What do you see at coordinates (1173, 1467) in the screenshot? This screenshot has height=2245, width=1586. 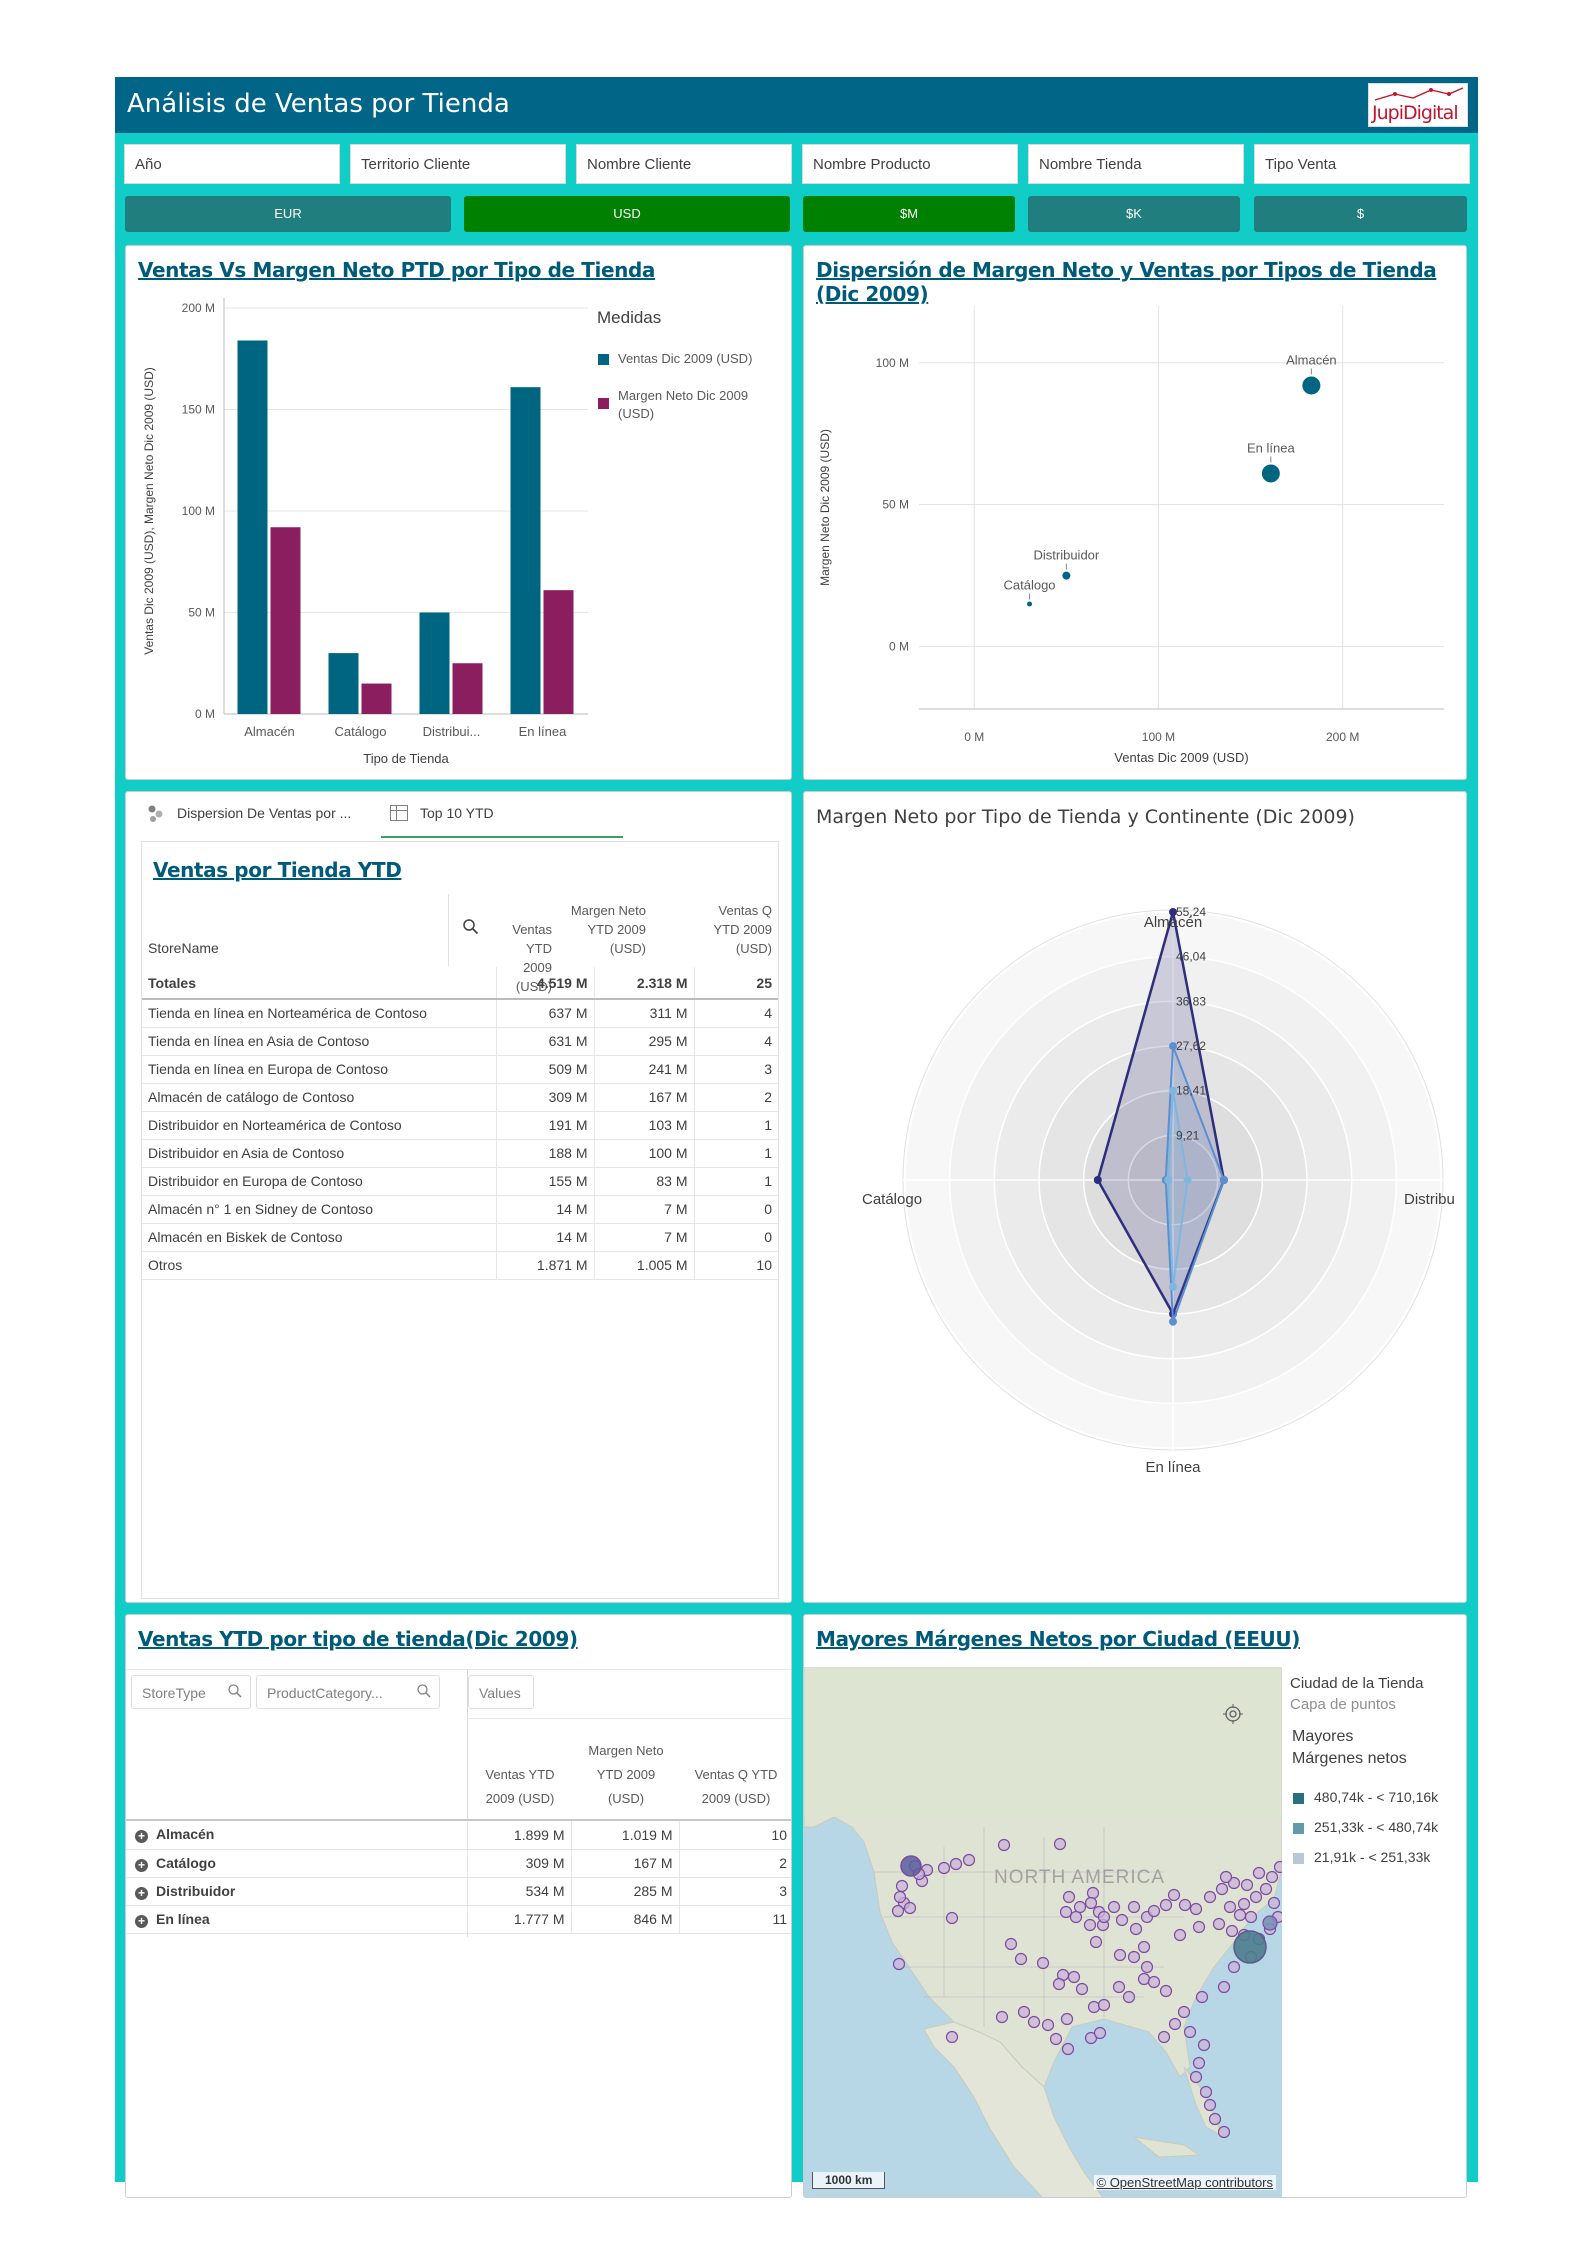 I see `radar-axis-label: En línea` at bounding box center [1173, 1467].